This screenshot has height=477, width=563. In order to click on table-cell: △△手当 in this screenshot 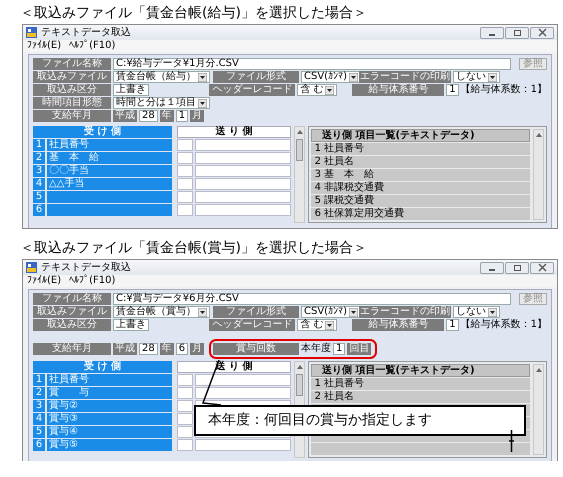, I will do `click(109, 184)`.